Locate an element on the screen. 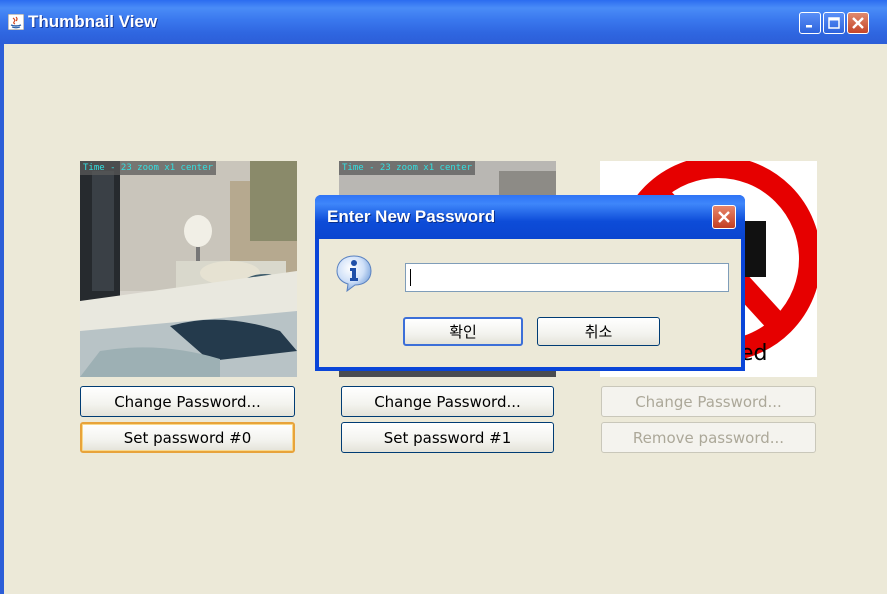 This screenshot has height=594, width=887. thumbnail-overlay-1: Time - 23 zoom x1 center is located at coordinates (407, 168).